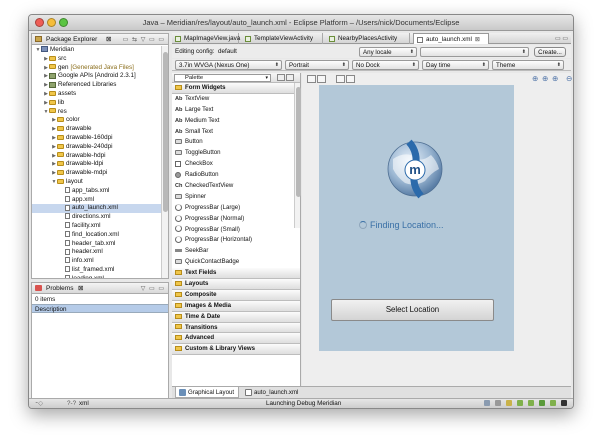 This screenshot has height=435, width=600. What do you see at coordinates (96, 103) in the screenshot?
I see `tree-item: ▶ lib` at bounding box center [96, 103].